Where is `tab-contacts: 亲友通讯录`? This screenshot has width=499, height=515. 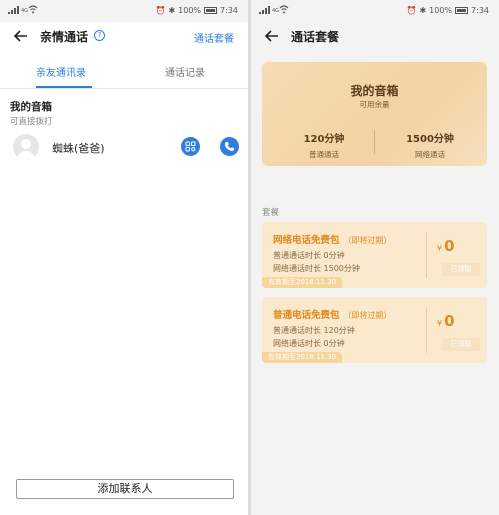
tab-contacts: 亲友通讯录 is located at coordinates (61, 71).